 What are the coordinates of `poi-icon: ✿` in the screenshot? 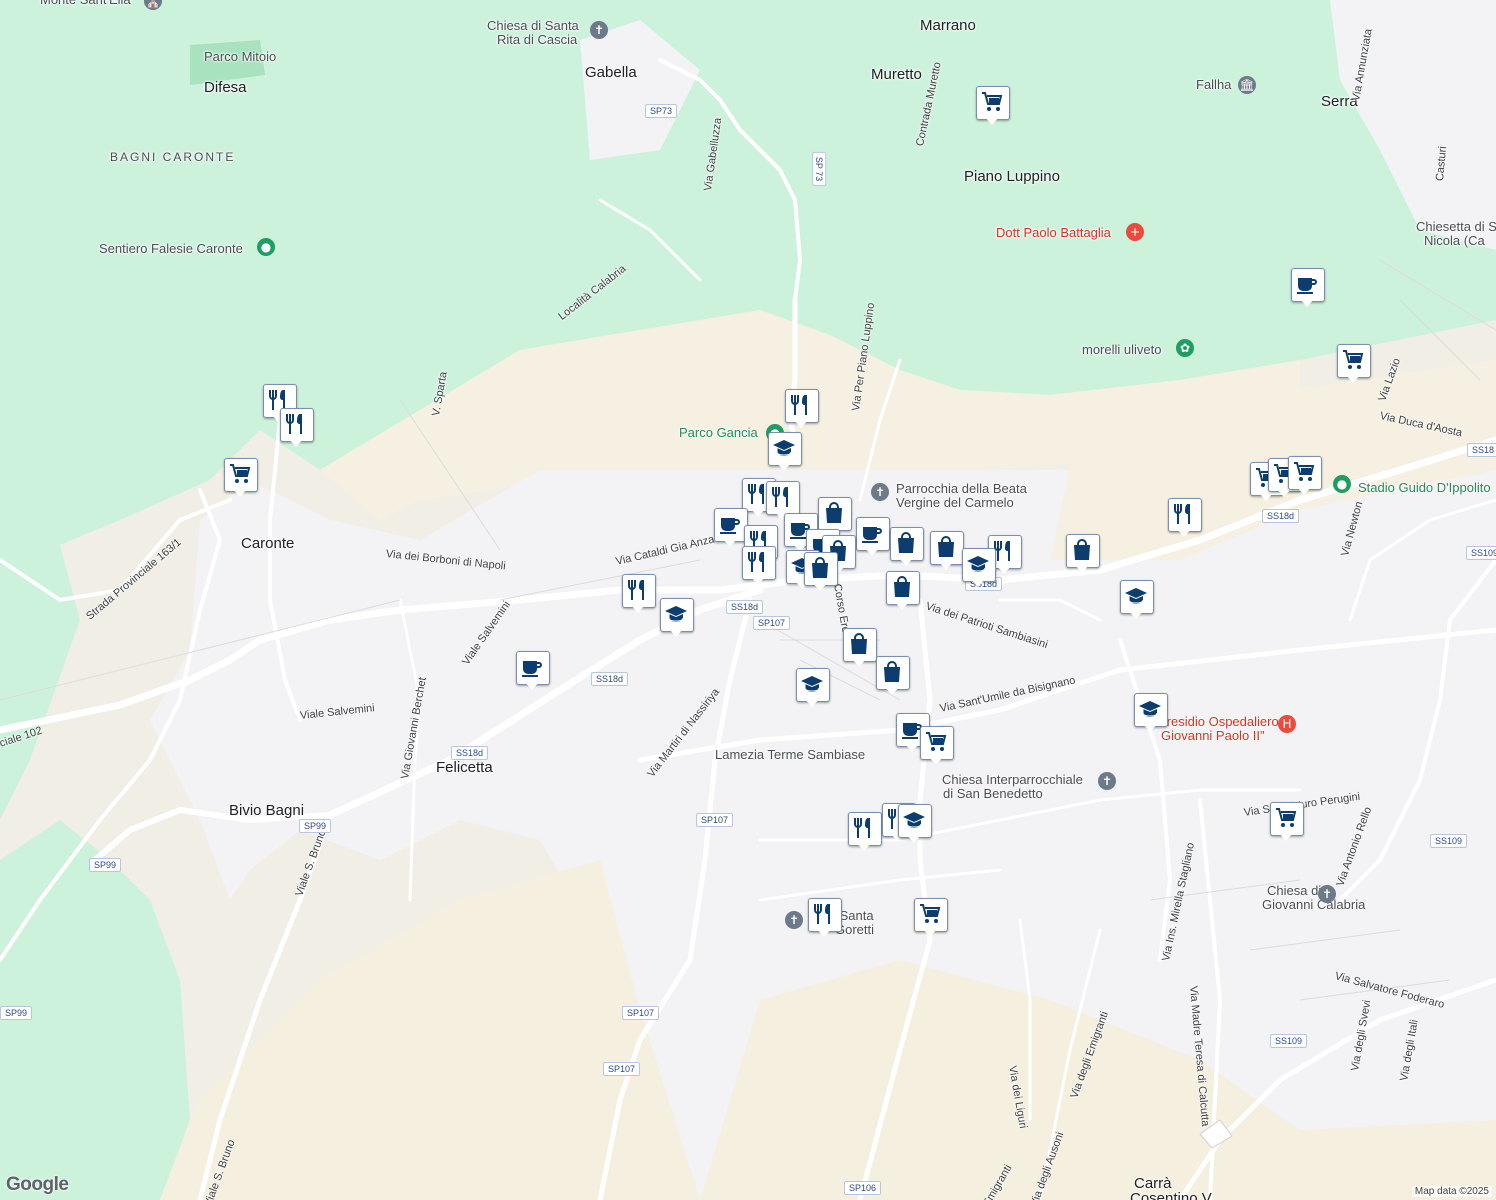 It's located at (1185, 348).